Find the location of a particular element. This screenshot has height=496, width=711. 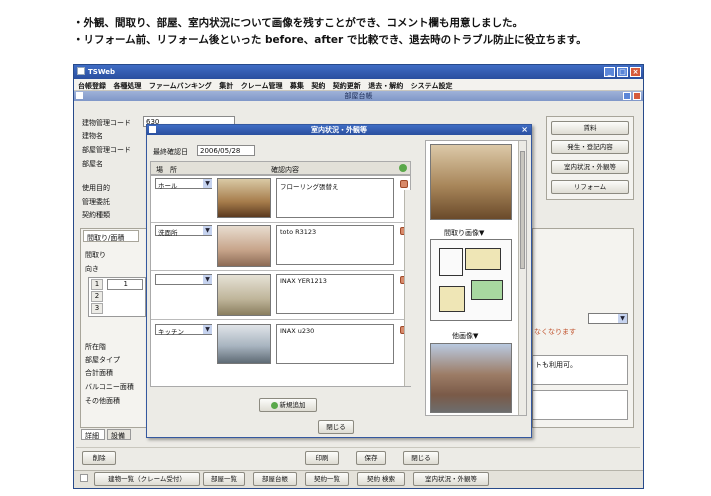

subwindow-icon is located at coordinates (79, 95).